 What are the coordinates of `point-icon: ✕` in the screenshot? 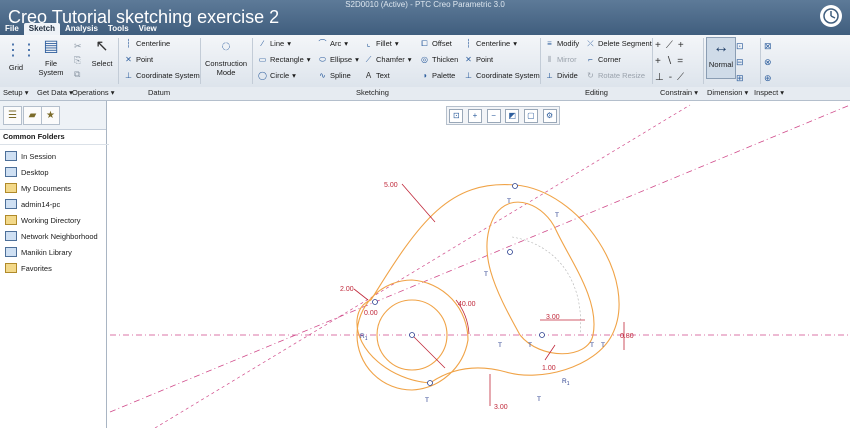 It's located at (468, 59).